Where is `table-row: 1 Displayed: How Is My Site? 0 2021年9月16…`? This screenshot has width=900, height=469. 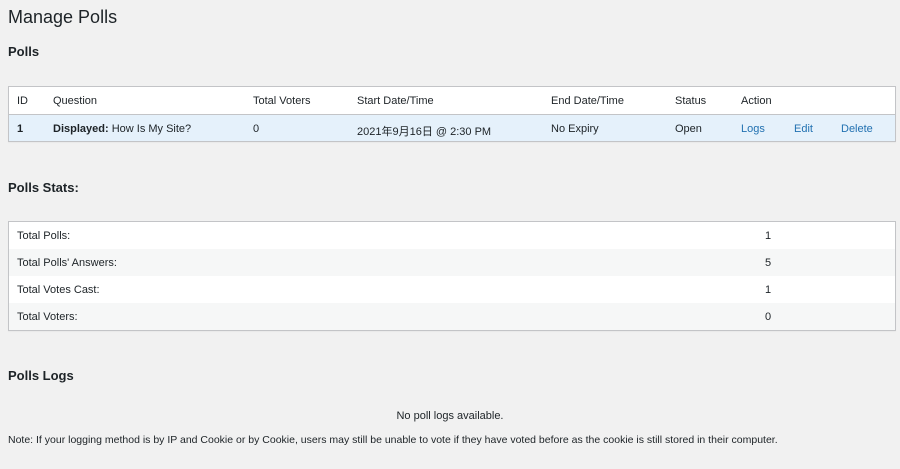 table-row: 1 Displayed: How Is My Site? 0 2021年9月16… is located at coordinates (452, 128).